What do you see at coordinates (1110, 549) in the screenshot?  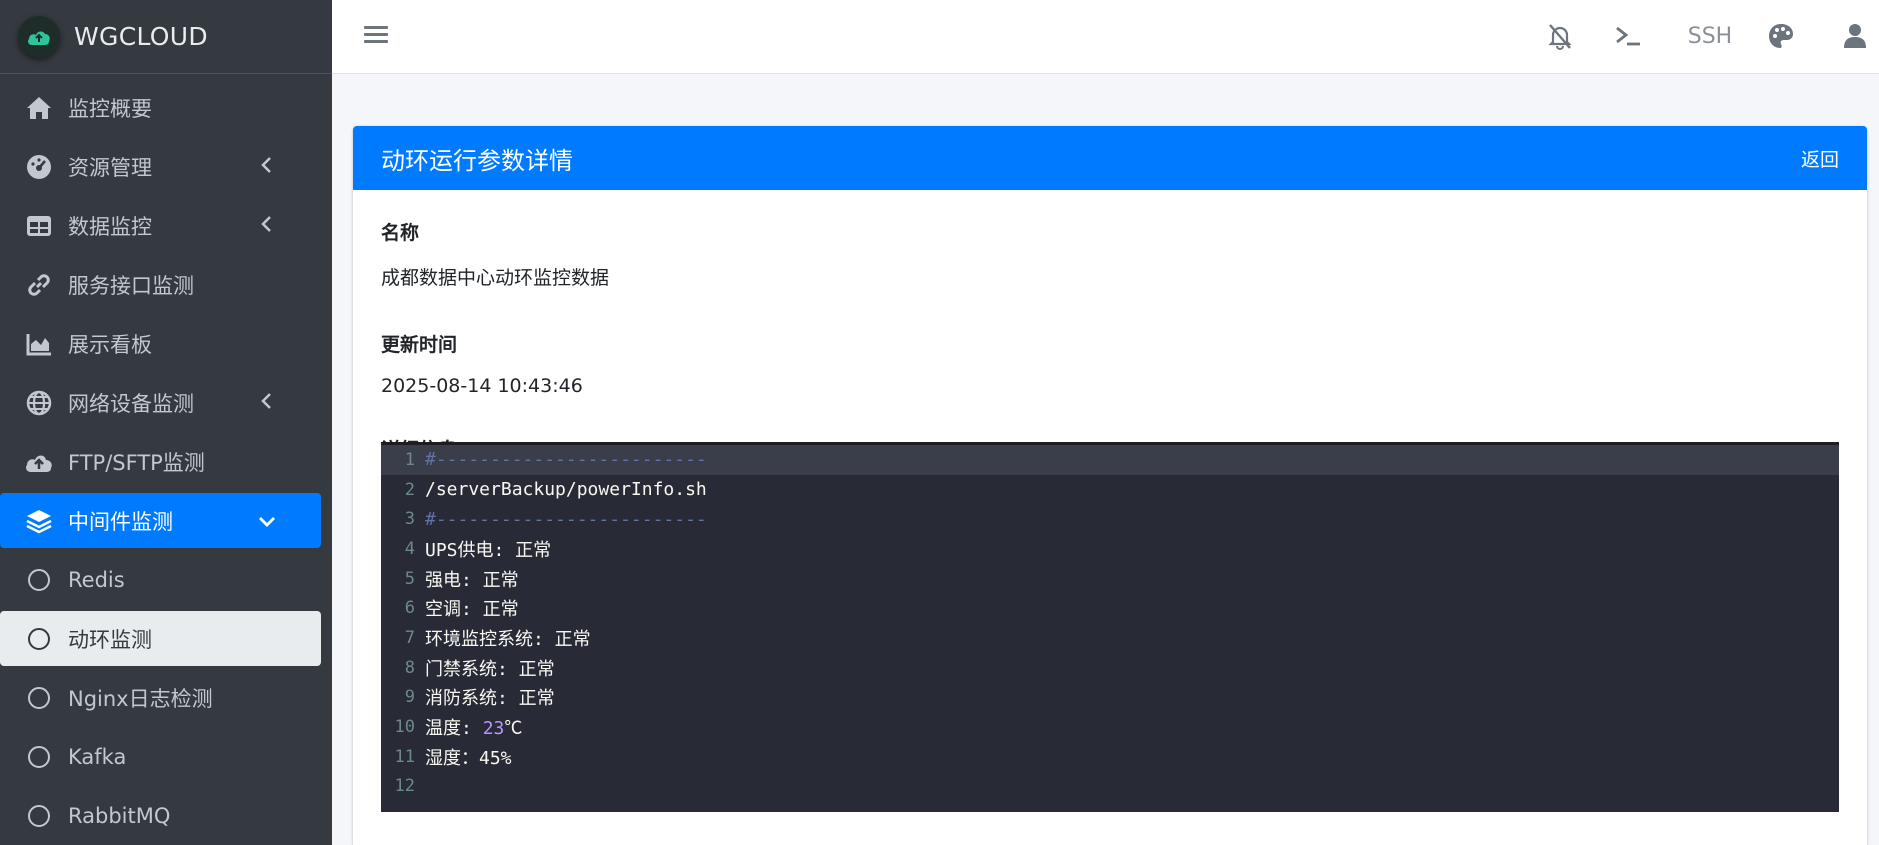 I see `code-line: 4 UPS供电: 正常` at bounding box center [1110, 549].